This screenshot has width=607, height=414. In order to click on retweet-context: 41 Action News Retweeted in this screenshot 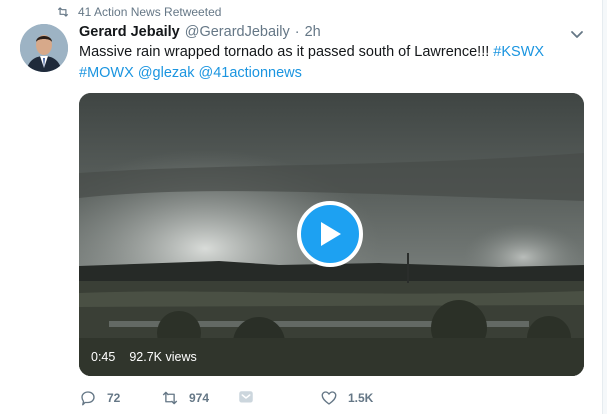, I will do `click(138, 12)`.